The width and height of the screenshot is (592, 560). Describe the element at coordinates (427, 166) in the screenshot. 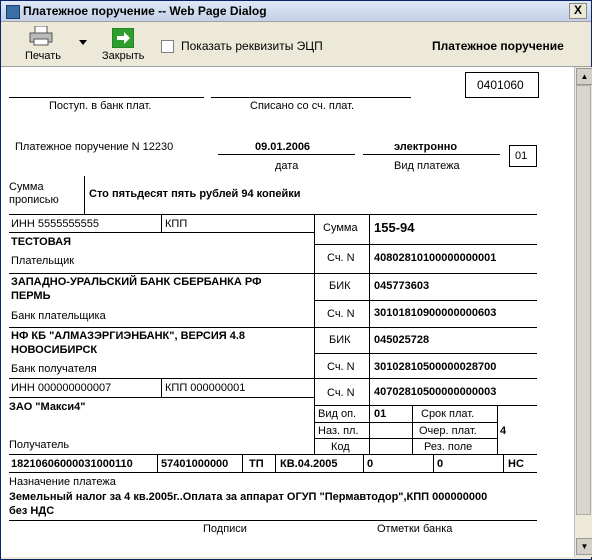

I see `pay-type-label: Вид платежа` at that location.